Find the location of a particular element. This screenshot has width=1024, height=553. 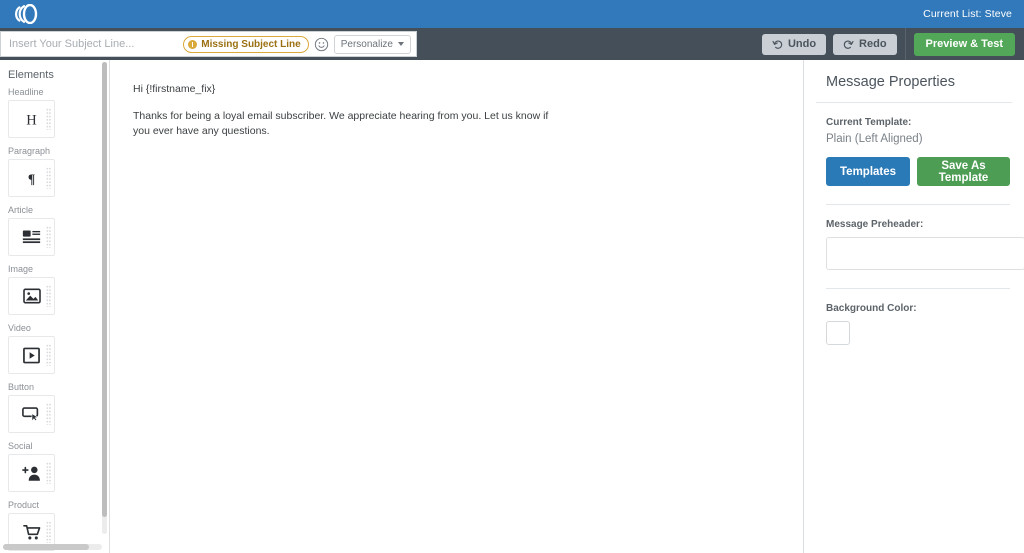

social-add-person-icon is located at coordinates (31, 473).